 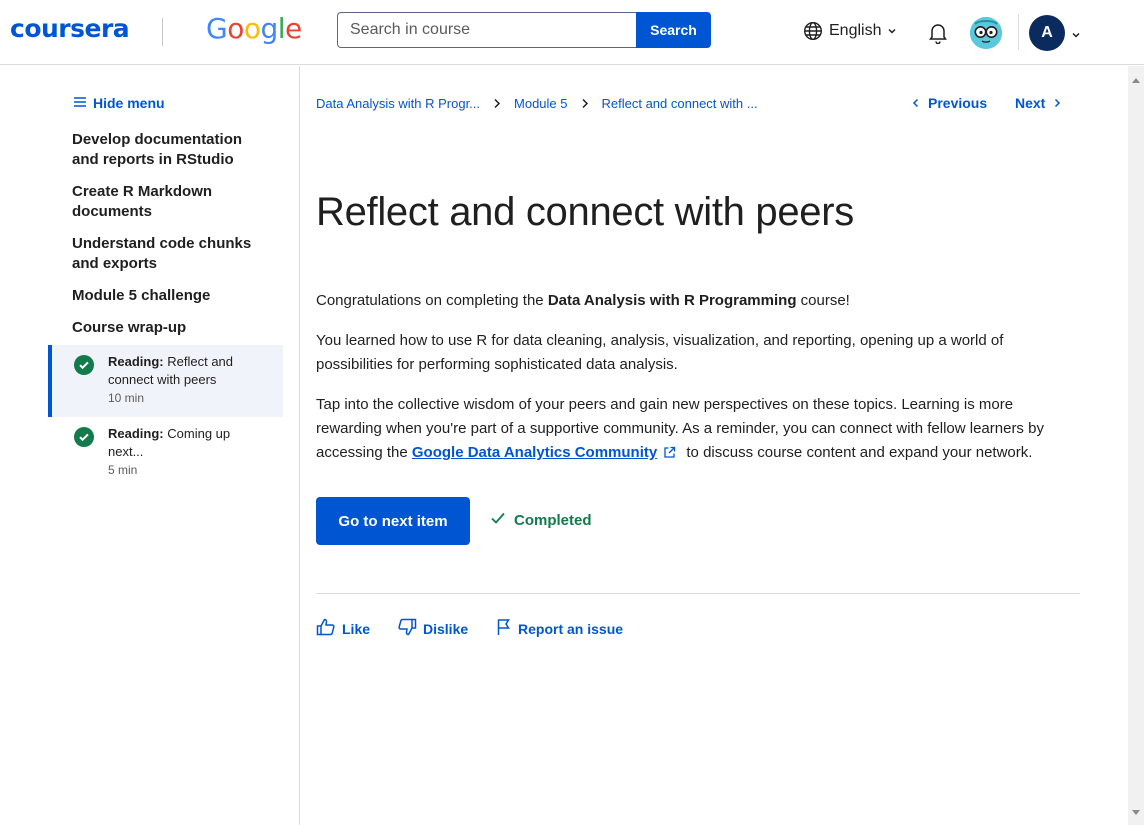 What do you see at coordinates (540, 103) in the screenshot?
I see `breadcrumb-module: Module 5` at bounding box center [540, 103].